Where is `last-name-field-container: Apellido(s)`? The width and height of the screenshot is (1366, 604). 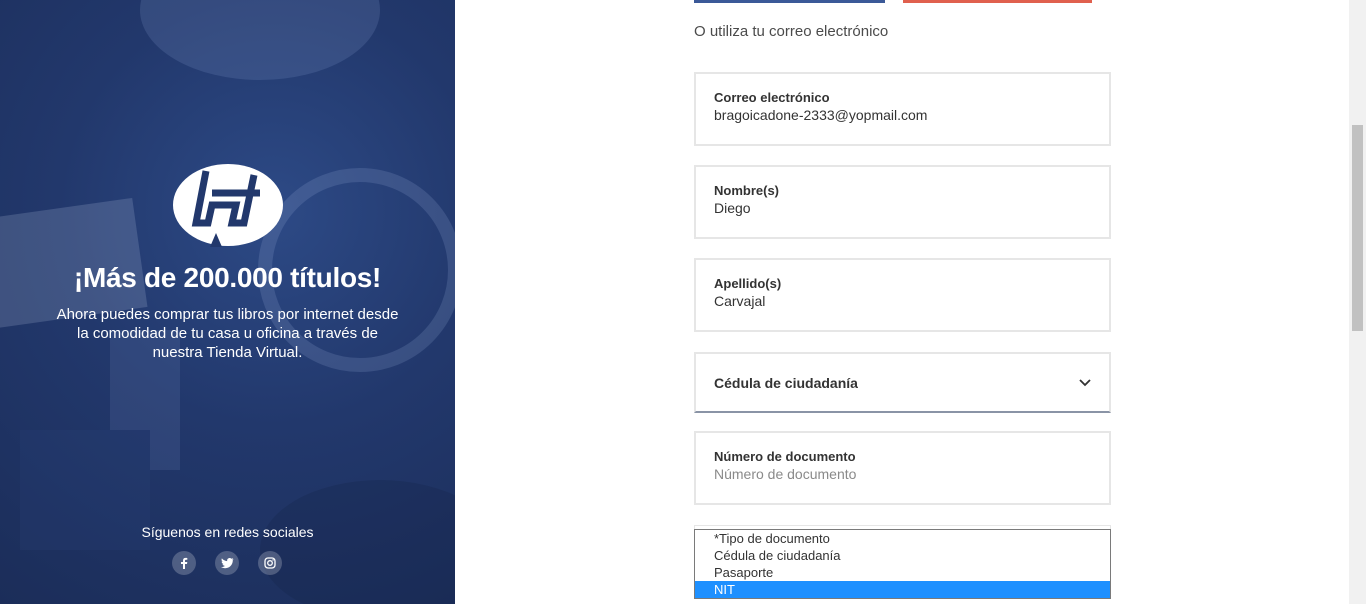
last-name-field-container: Apellido(s) is located at coordinates (902, 295).